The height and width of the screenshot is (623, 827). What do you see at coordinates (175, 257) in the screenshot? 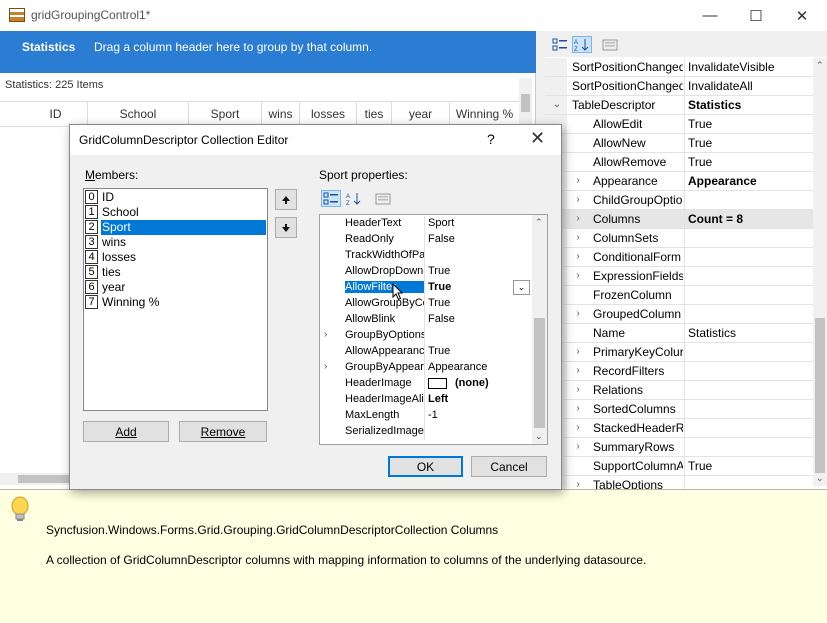
I see `member-item: 4 losses` at bounding box center [175, 257].